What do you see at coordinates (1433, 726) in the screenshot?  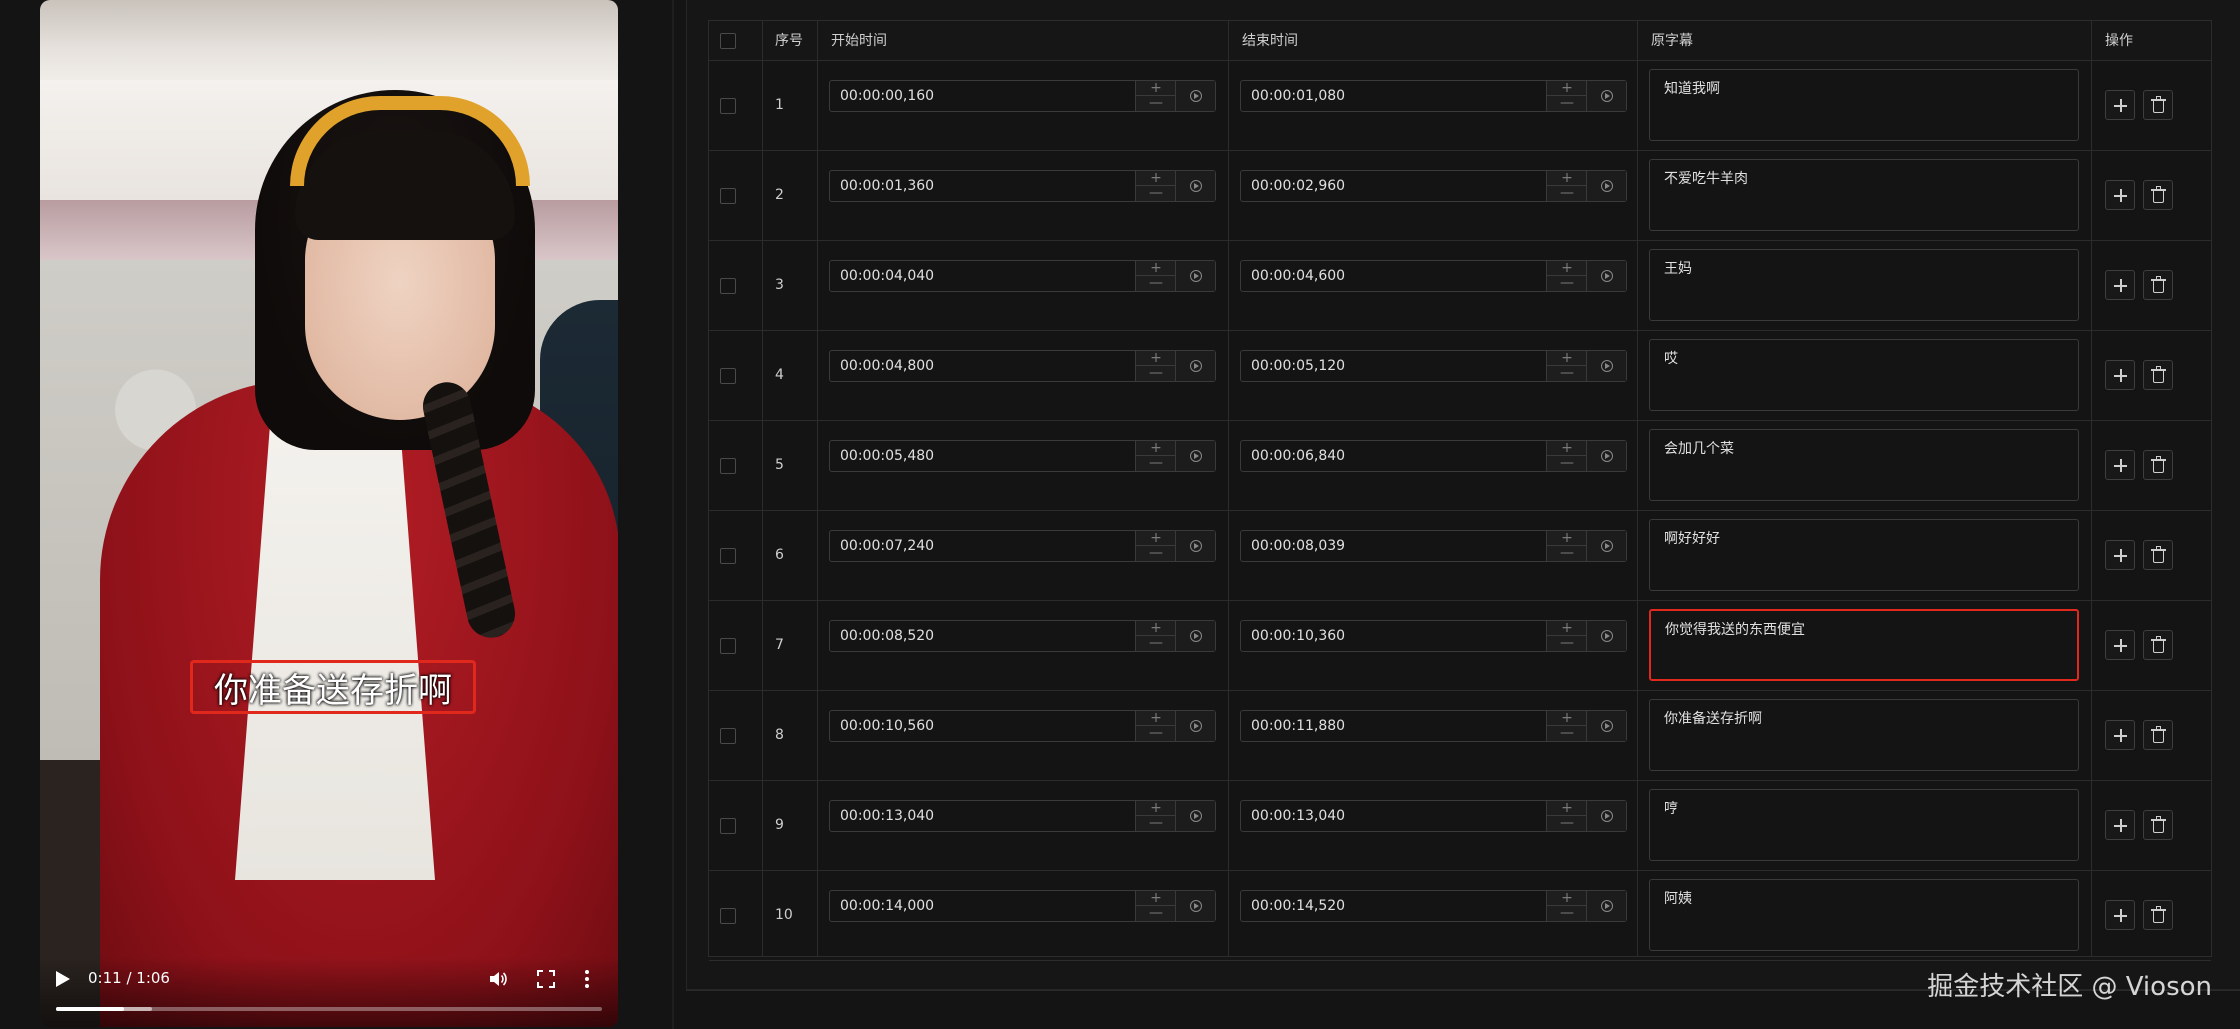 I see `end-time-input: 00:00:11,880 + —` at bounding box center [1433, 726].